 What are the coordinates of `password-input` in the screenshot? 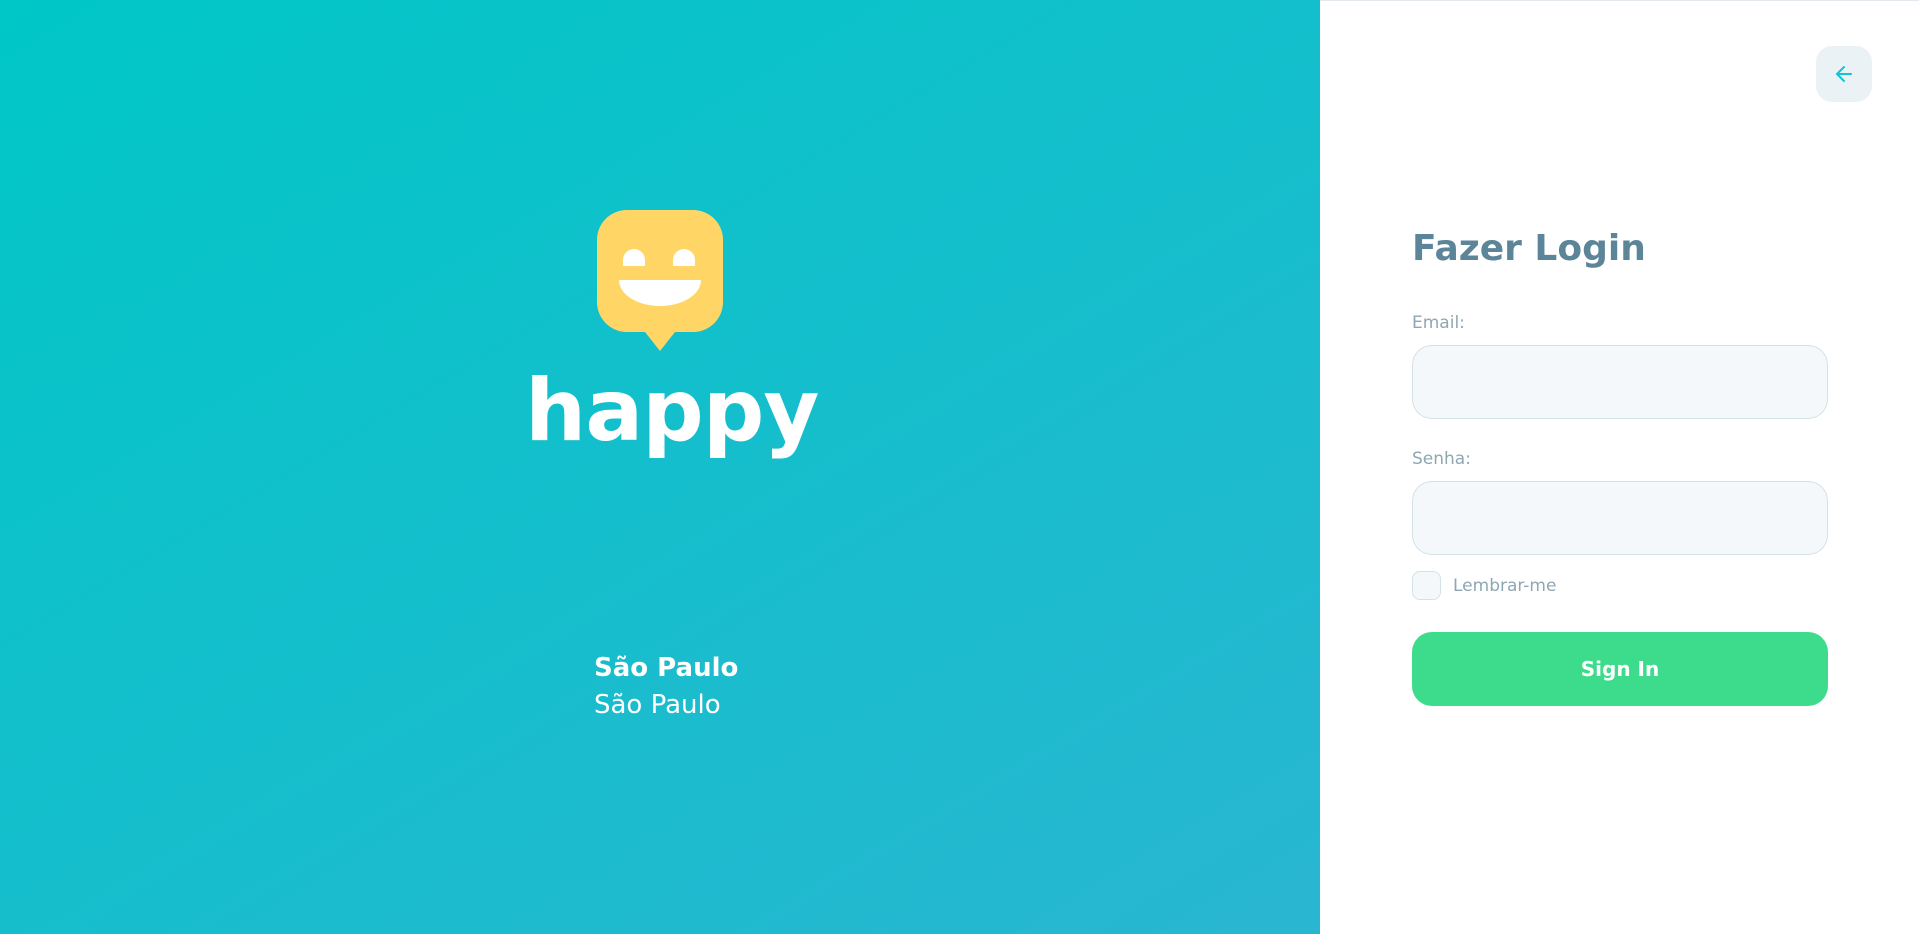 It's located at (1620, 518).